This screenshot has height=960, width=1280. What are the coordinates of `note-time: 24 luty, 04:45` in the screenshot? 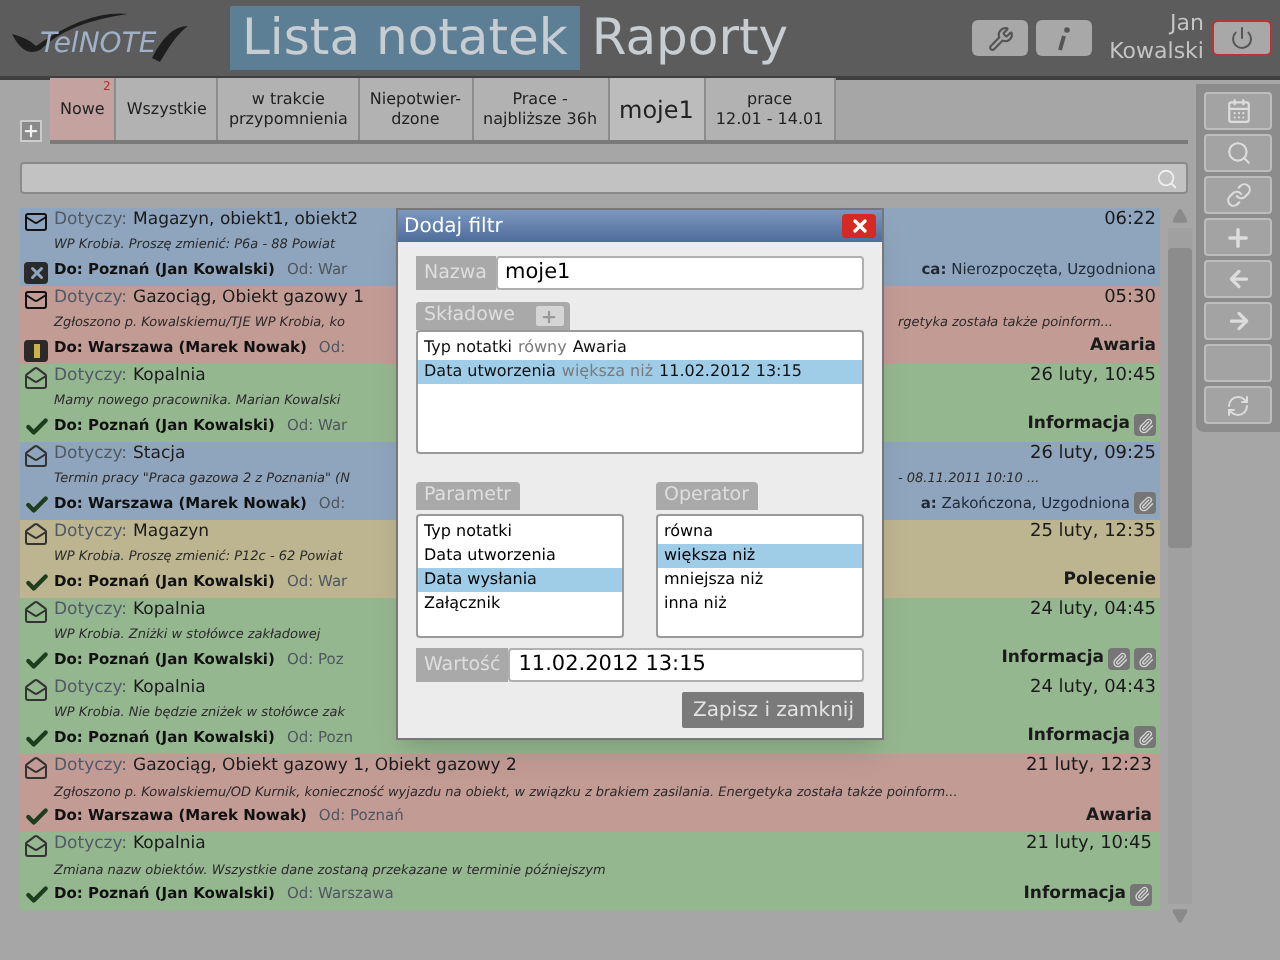 It's located at (1092, 611).